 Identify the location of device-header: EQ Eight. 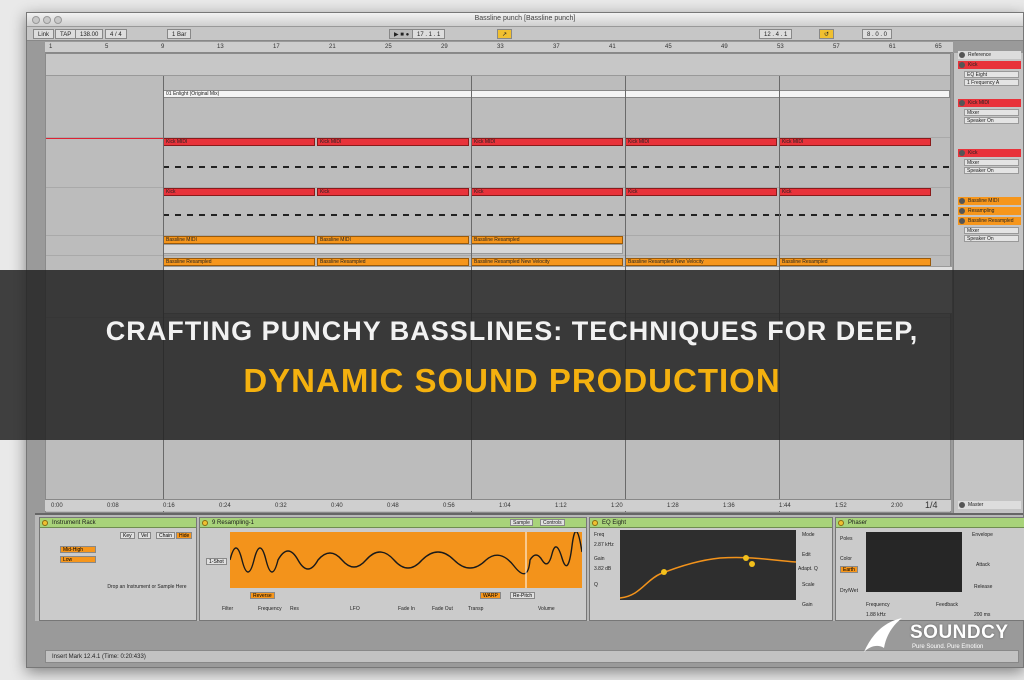
(711, 523).